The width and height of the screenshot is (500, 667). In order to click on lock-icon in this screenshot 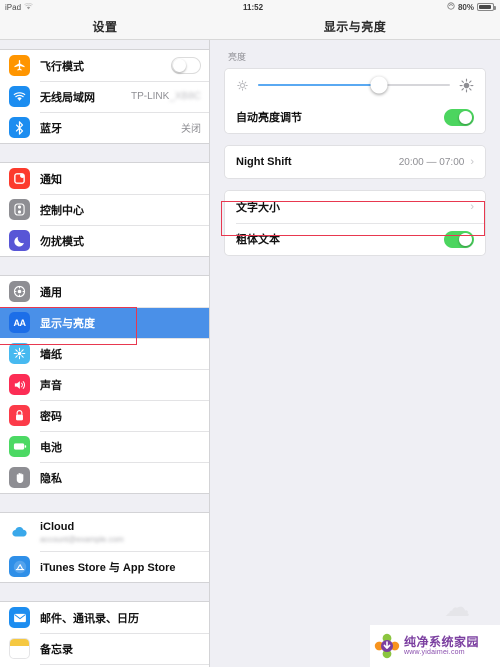, I will do `click(19, 415)`.